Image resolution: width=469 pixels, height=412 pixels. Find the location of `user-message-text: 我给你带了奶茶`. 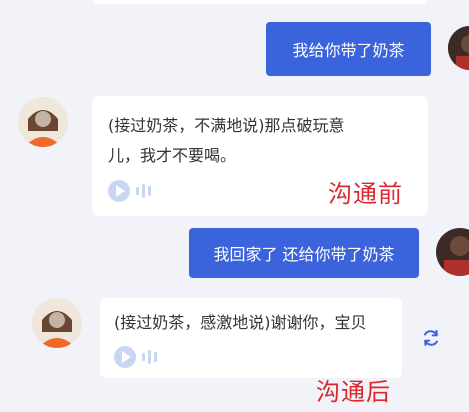

user-message-text: 我给你带了奶茶 is located at coordinates (348, 50).